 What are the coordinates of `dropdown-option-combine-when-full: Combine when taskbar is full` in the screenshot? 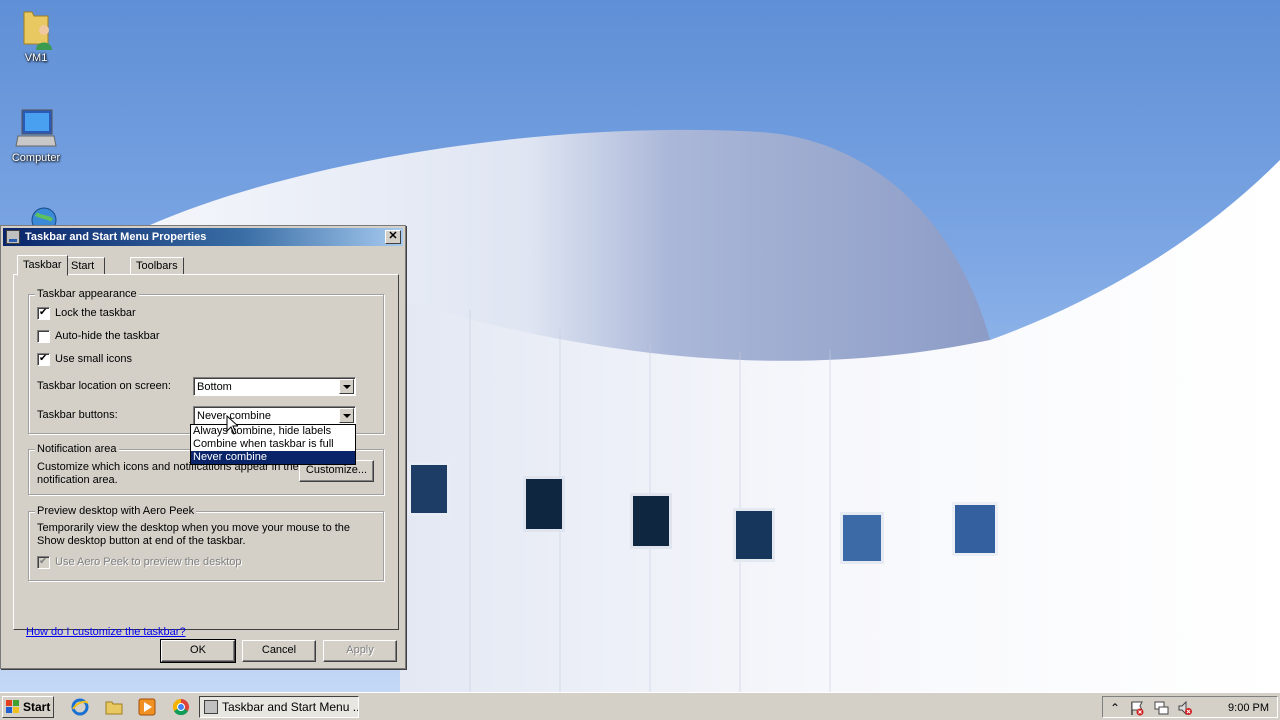 It's located at (273, 444).